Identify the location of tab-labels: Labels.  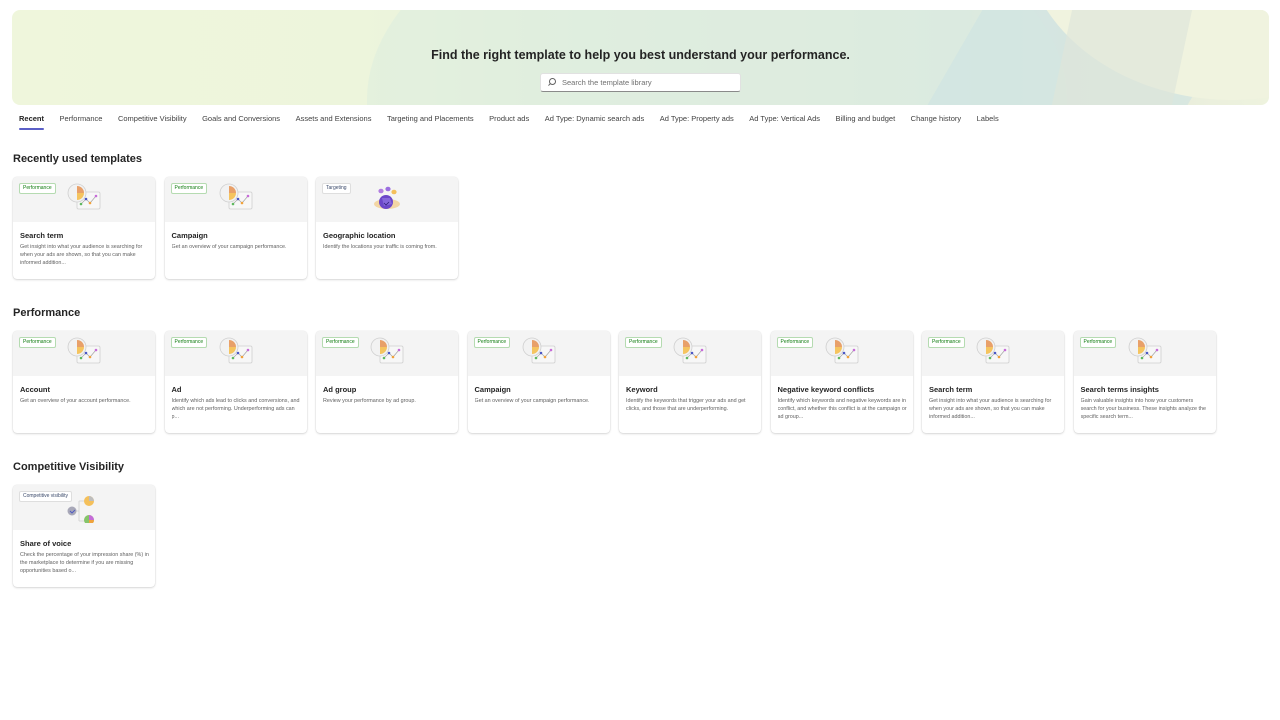
(988, 122).